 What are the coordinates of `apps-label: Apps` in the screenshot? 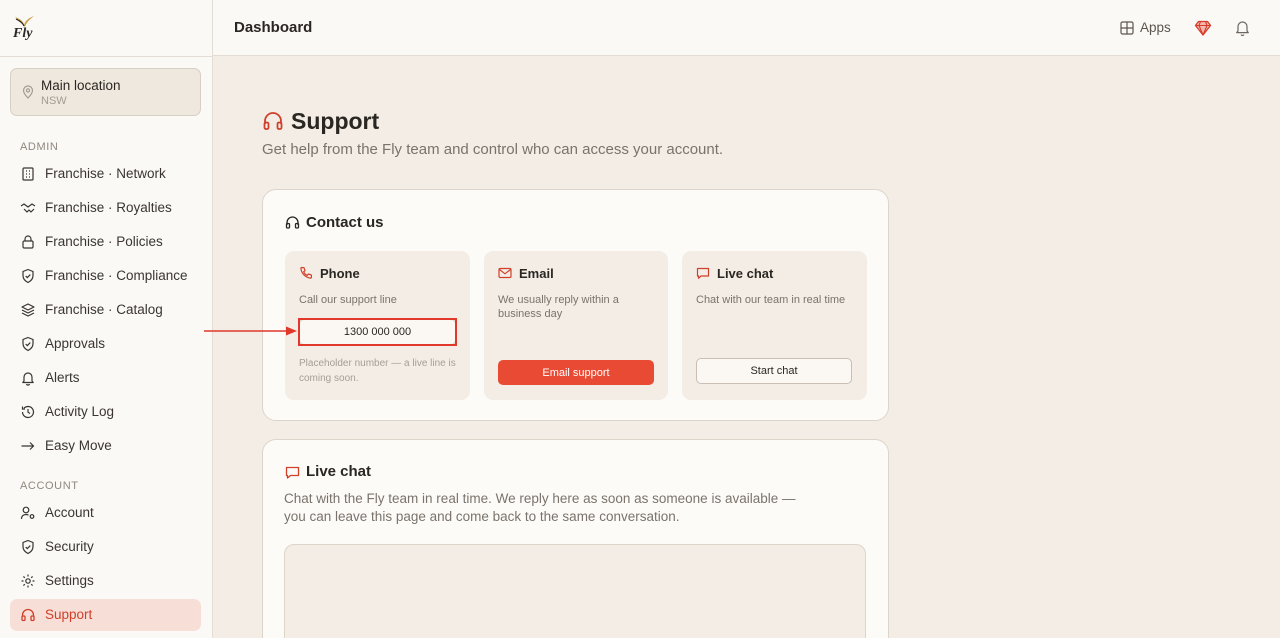 It's located at (1155, 27).